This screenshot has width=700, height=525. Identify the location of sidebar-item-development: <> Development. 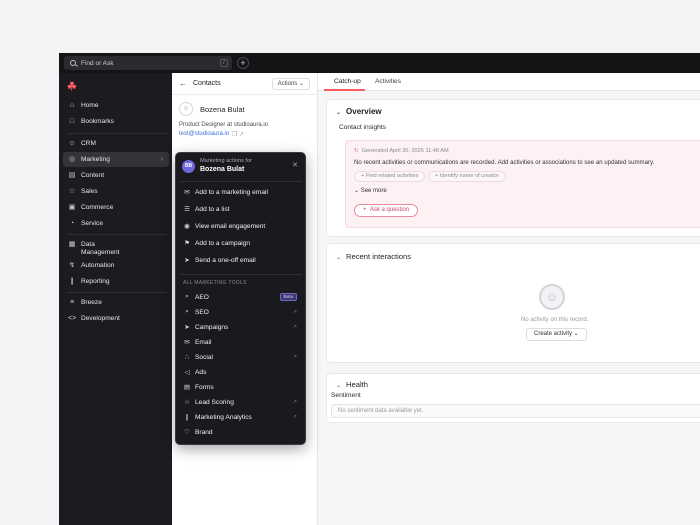
(116, 318).